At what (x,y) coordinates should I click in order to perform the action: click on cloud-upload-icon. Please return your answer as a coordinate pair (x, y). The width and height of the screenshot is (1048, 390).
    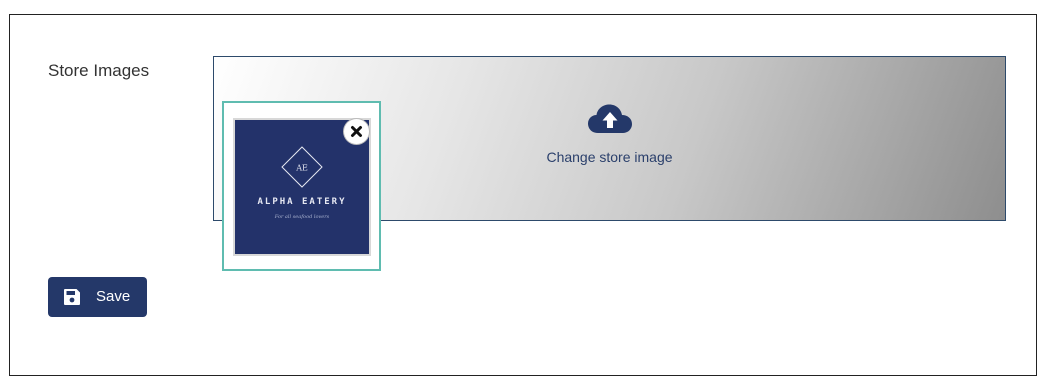
    Looking at the image, I should click on (610, 118).